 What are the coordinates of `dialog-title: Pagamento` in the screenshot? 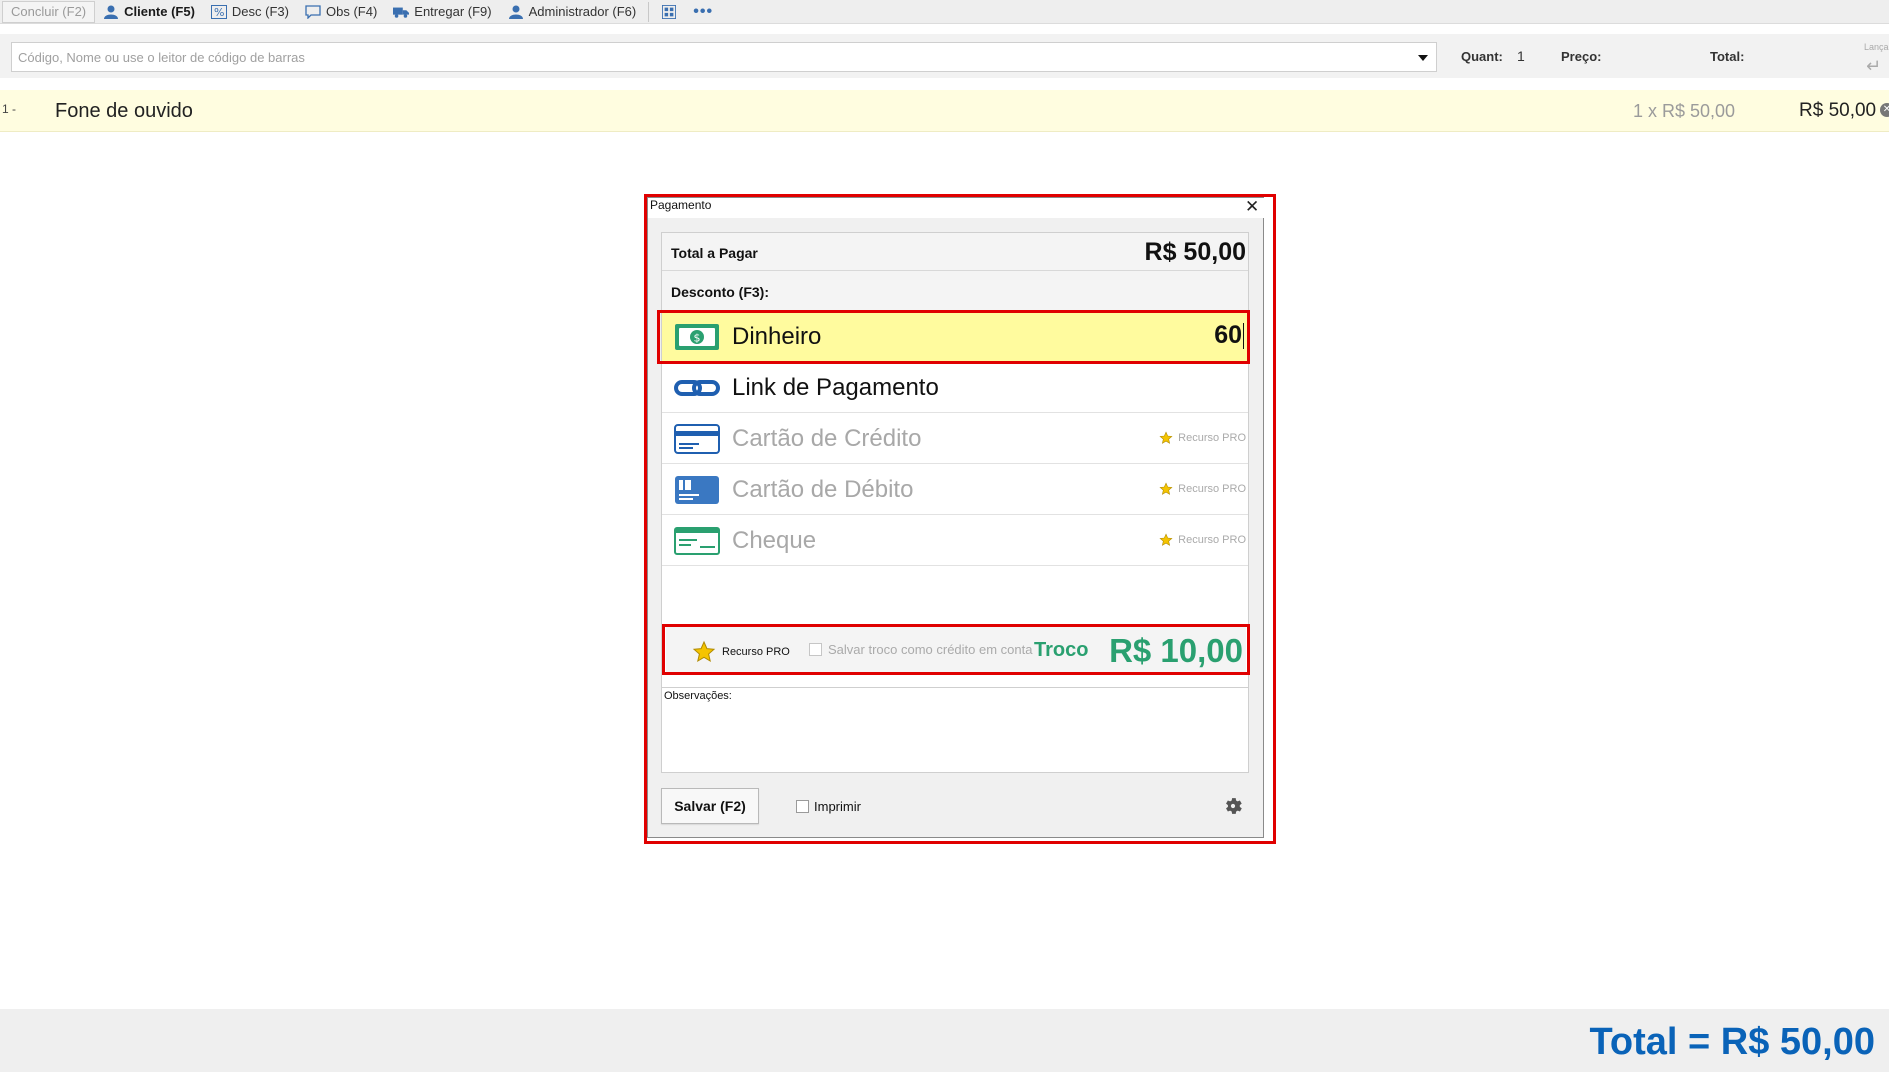 It's located at (681, 205).